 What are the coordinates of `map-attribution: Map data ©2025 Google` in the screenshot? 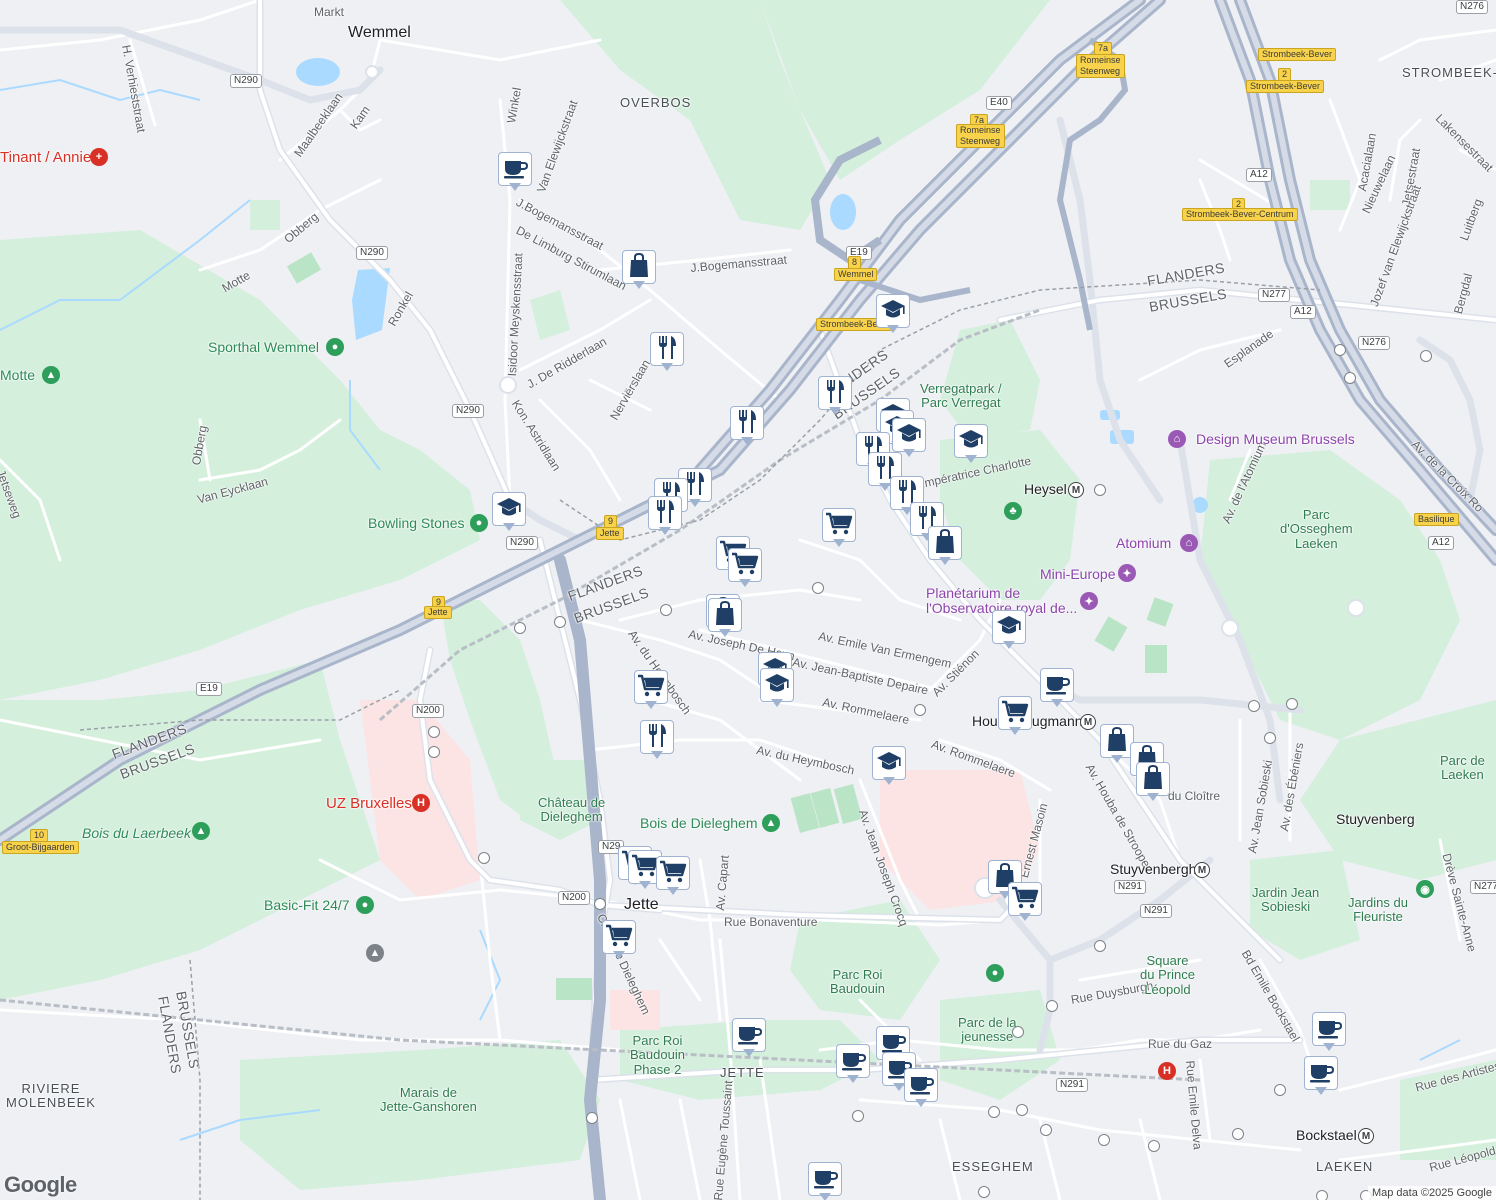 It's located at (1431, 1193).